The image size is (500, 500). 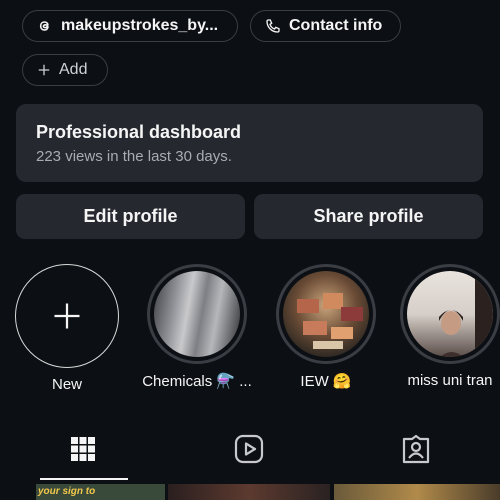 I want to click on tab-reels, so click(x=249, y=449).